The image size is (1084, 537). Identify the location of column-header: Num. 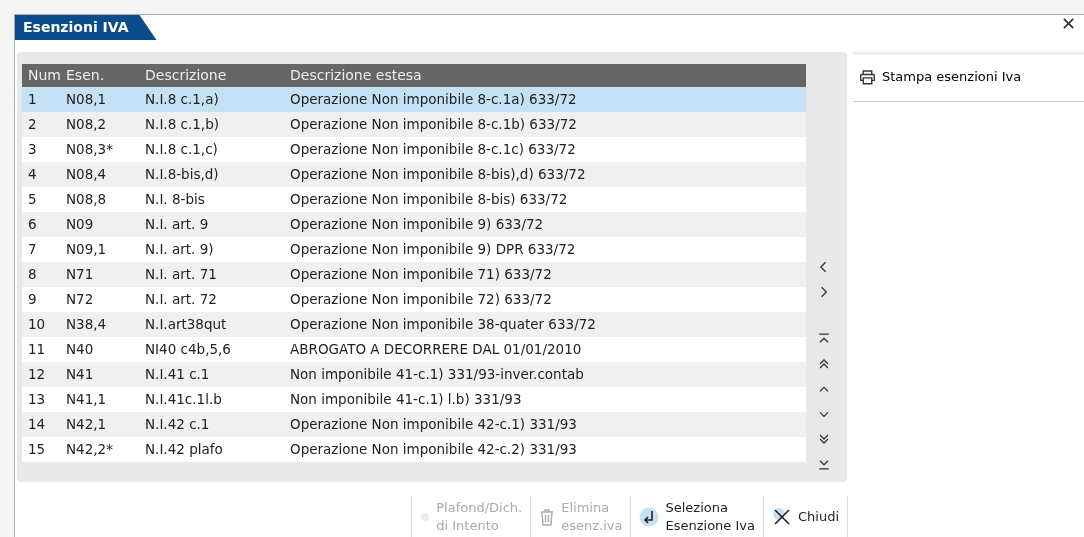
(44, 75).